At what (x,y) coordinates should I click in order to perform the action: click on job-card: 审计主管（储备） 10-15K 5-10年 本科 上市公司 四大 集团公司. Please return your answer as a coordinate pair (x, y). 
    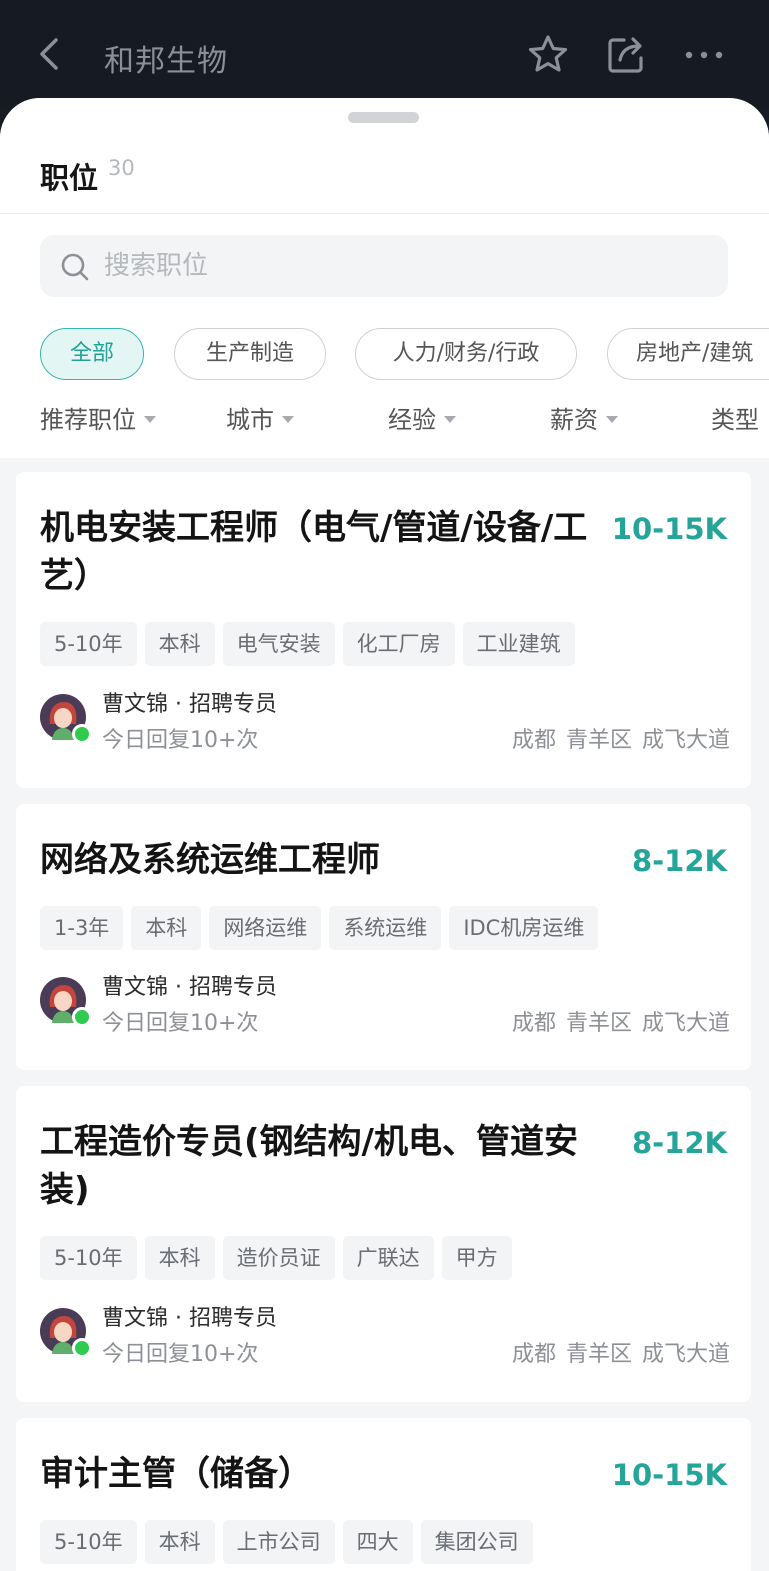
    Looking at the image, I should click on (383, 1494).